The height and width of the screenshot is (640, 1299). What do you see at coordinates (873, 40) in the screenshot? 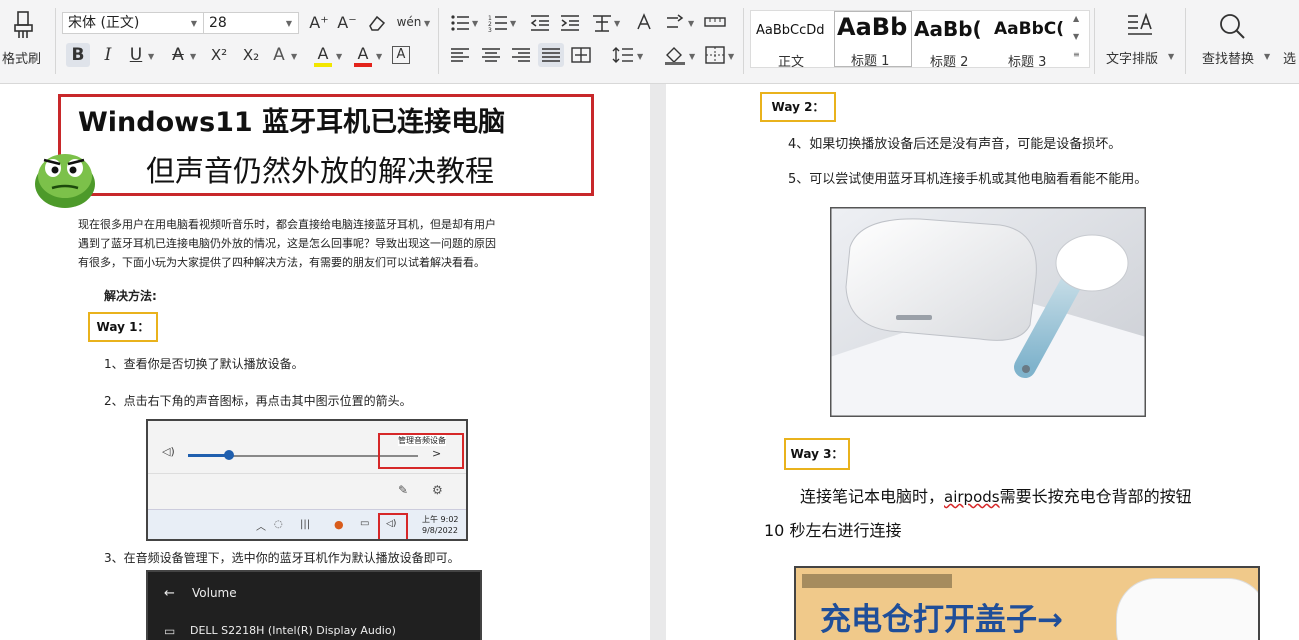
I see `style-heading-1: AaBb 标题 1` at bounding box center [873, 40].